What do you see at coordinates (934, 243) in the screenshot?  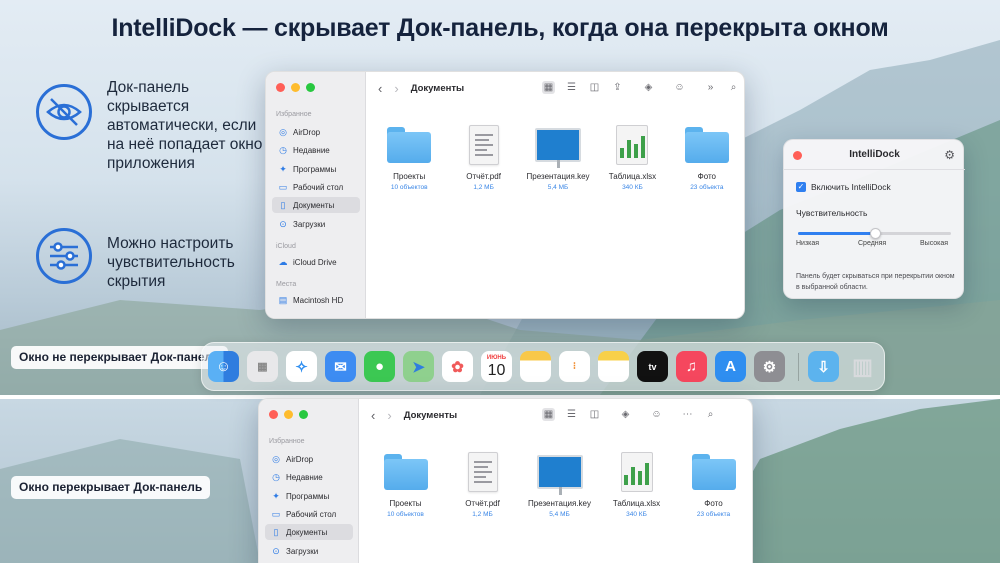 I see `sensitivity-high-label: Высокая` at bounding box center [934, 243].